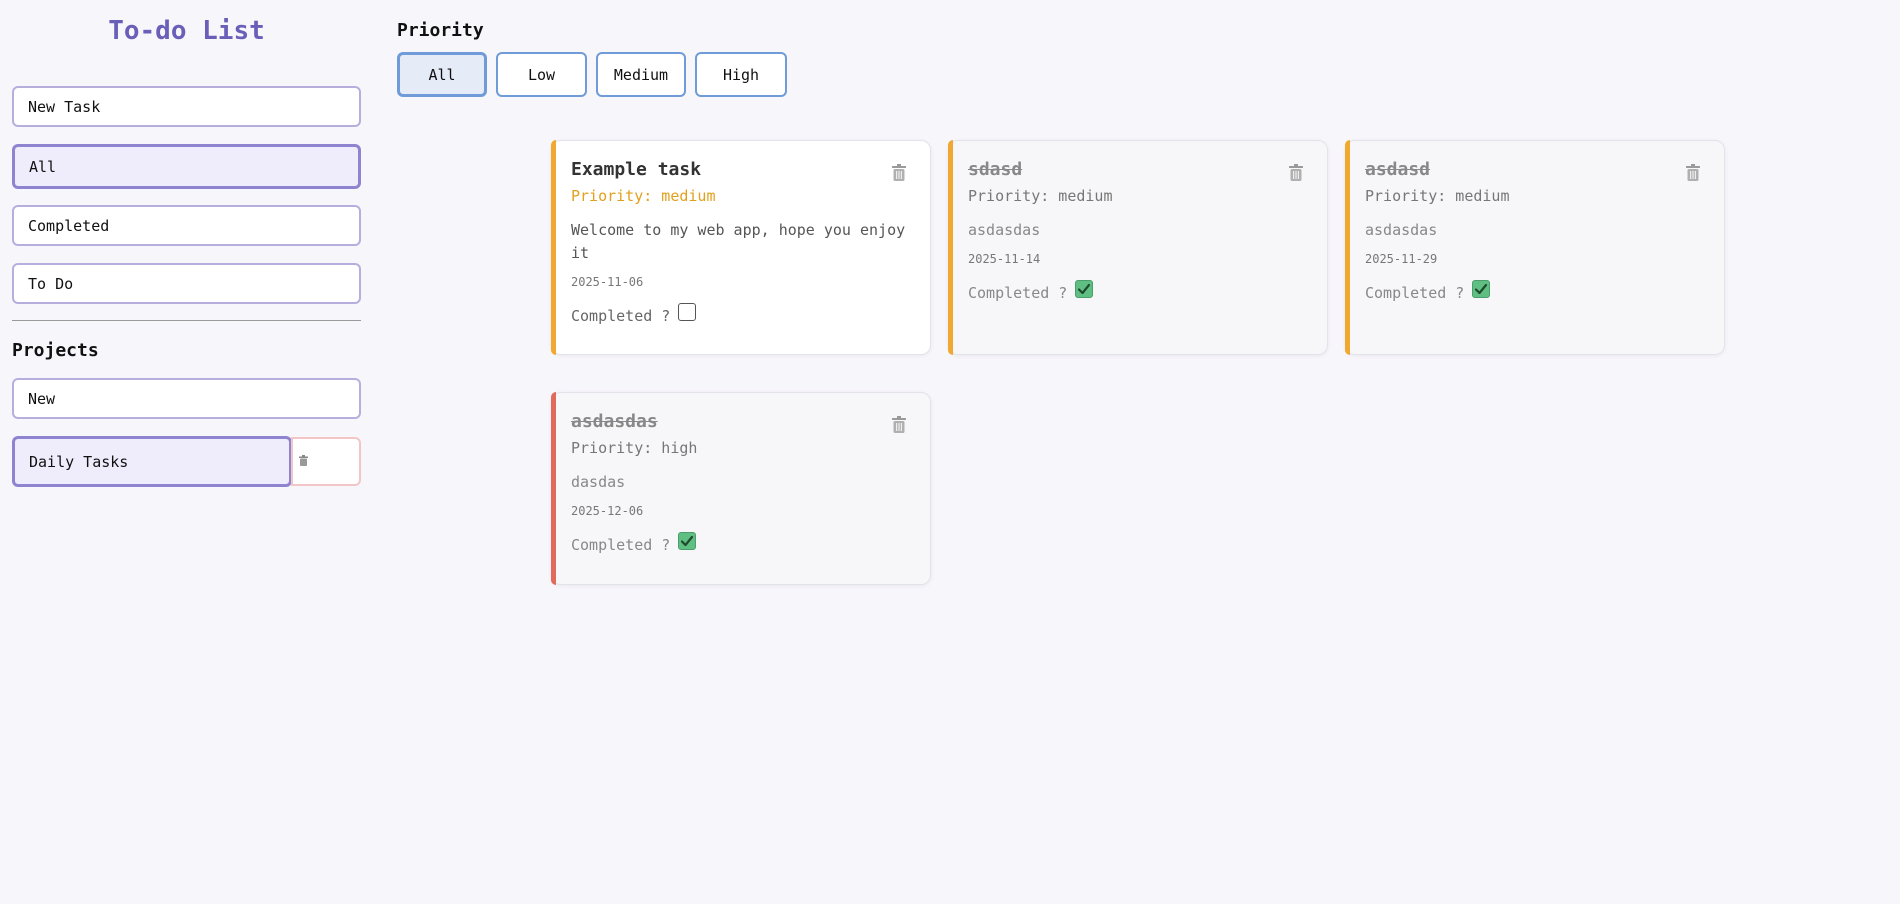 This screenshot has width=1900, height=904. What do you see at coordinates (186, 31) in the screenshot?
I see `app-title: To-do List` at bounding box center [186, 31].